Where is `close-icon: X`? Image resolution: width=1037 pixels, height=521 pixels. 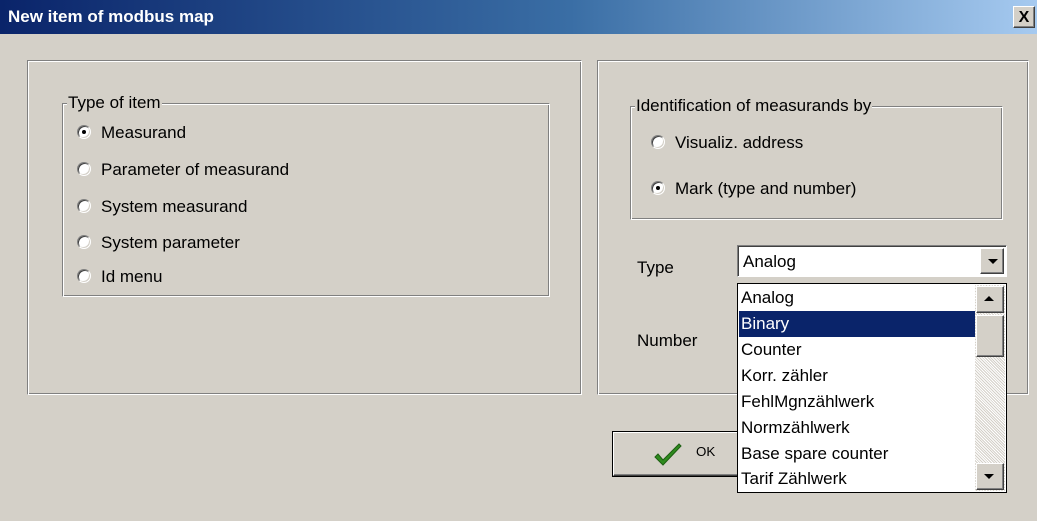
close-icon: X is located at coordinates (1024, 17).